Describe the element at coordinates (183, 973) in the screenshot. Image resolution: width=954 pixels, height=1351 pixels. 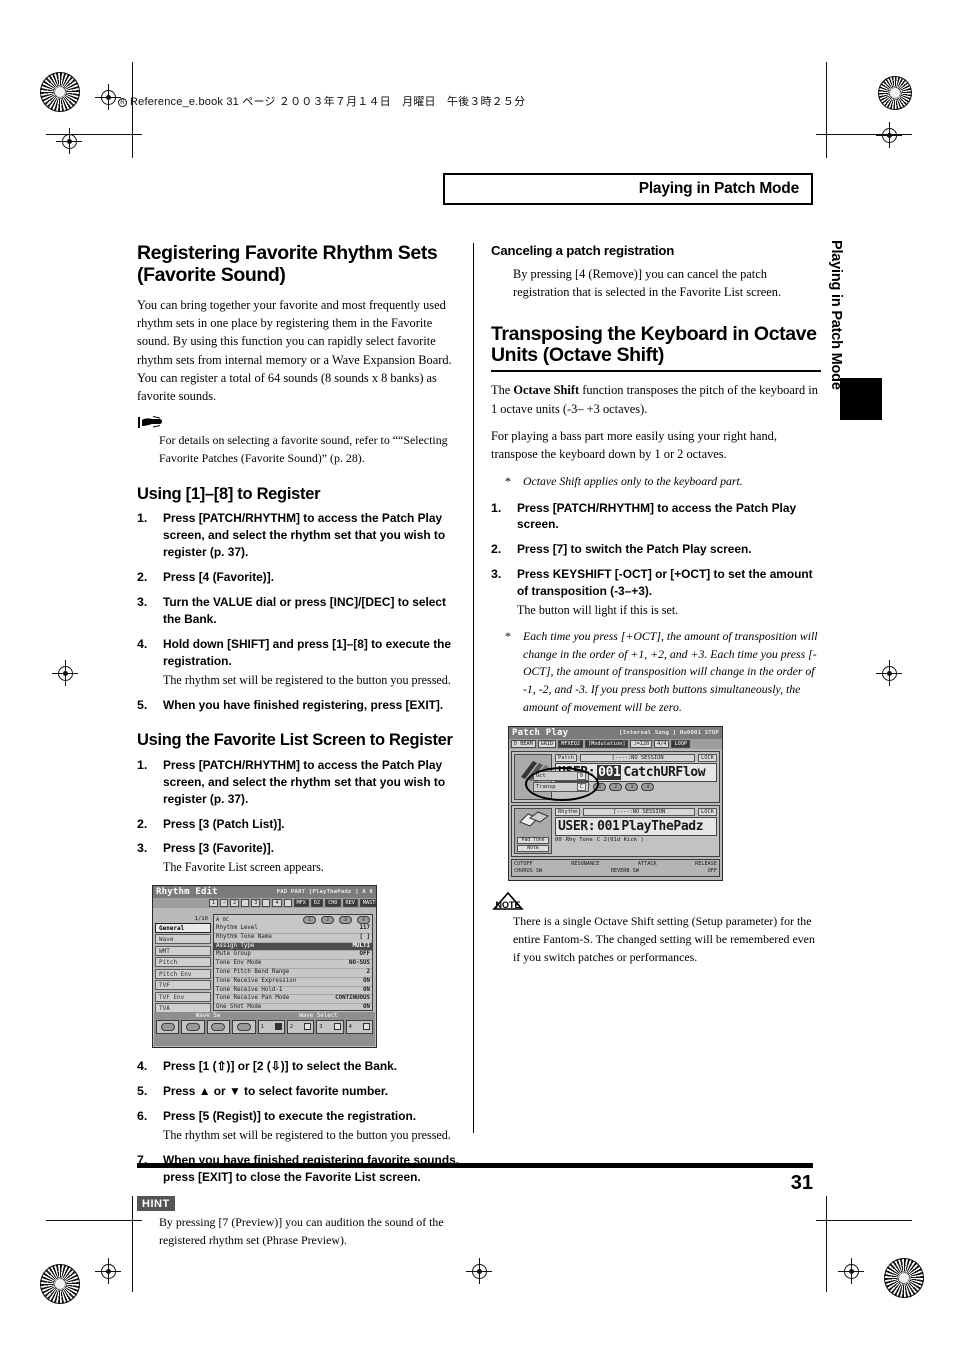
I see `lcd-tab-pitch-env: Pitch Env` at that location.